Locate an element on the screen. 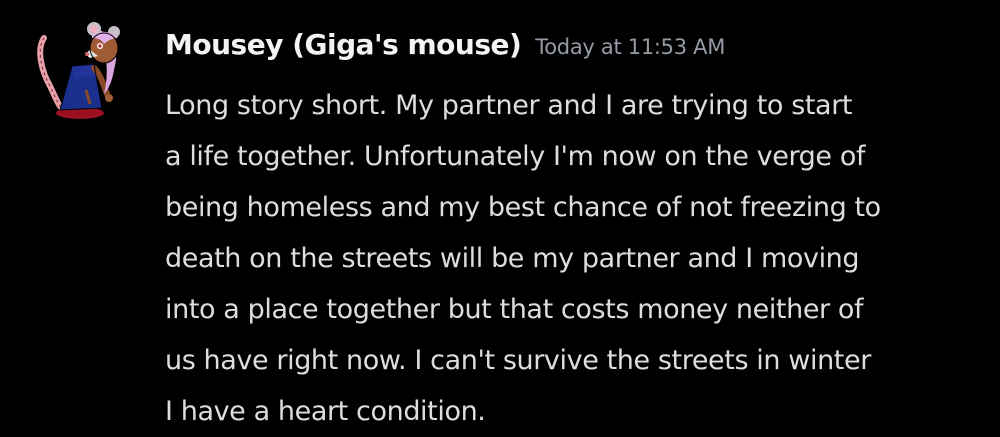  message-header: Mousey (Giga's mouse) Today at 11:53 AM is located at coordinates (445, 44).